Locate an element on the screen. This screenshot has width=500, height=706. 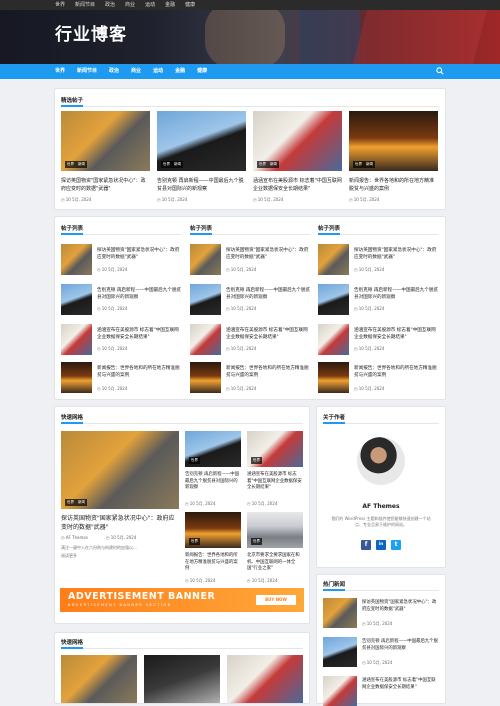
nav-item: 运动 is located at coordinates (158, 71).